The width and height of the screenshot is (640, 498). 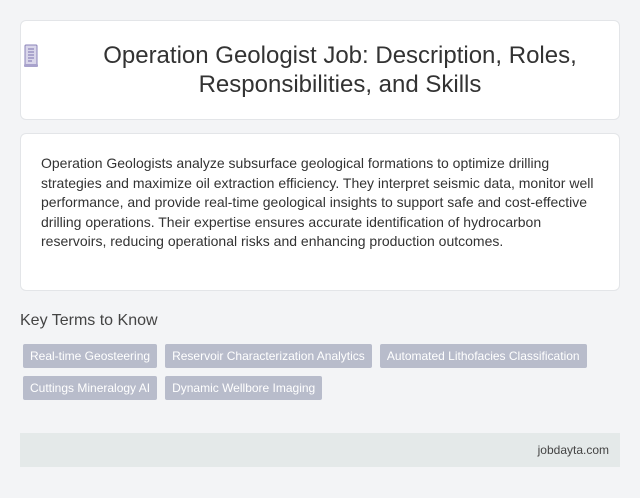 What do you see at coordinates (244, 388) in the screenshot?
I see `tag-dynamic-wellbore-imaging: Dynamic Wellbore Imaging` at bounding box center [244, 388].